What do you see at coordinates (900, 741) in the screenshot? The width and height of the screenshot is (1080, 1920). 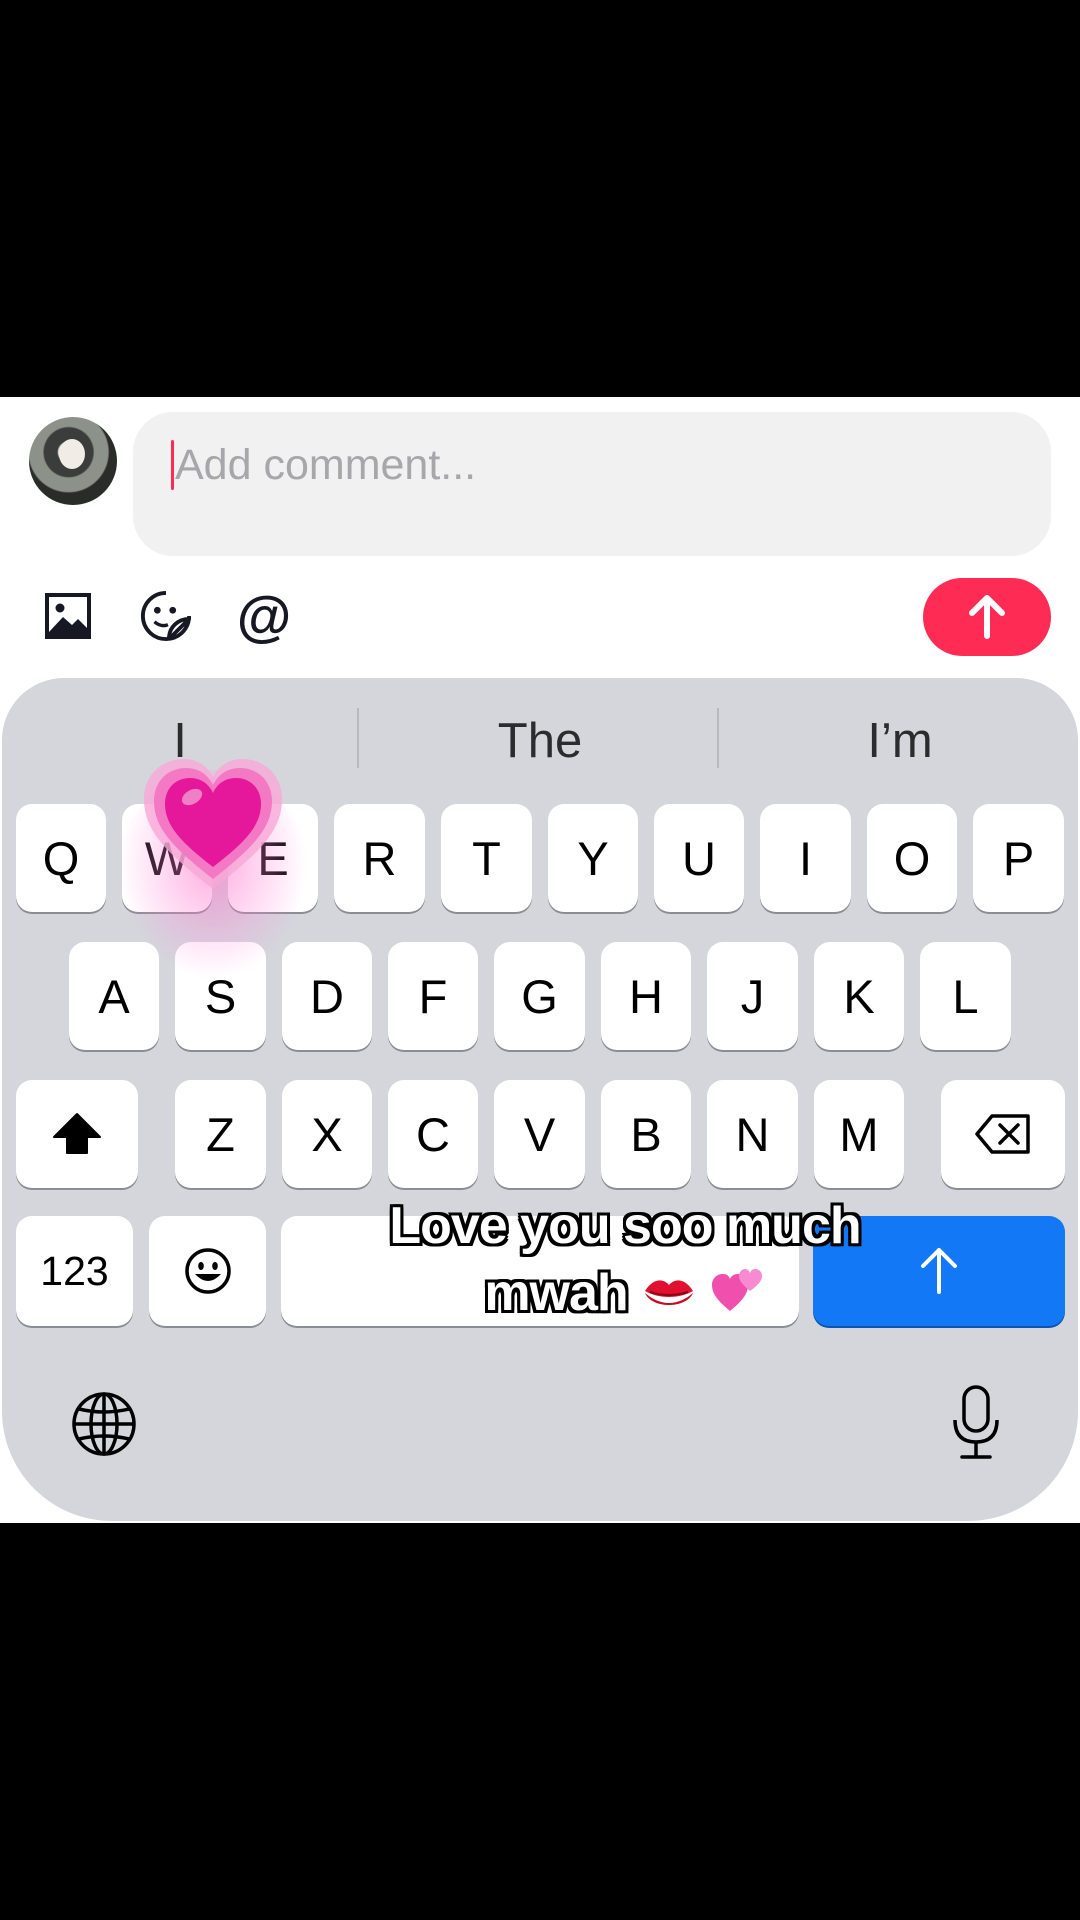 I see `suggestion-3: I’m` at bounding box center [900, 741].